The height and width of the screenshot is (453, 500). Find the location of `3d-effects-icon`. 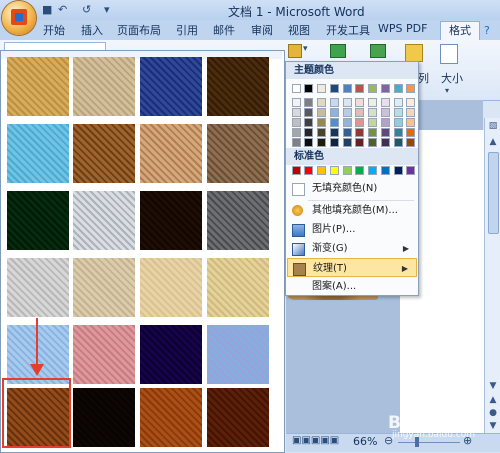

3d-effects-icon is located at coordinates (378, 51).